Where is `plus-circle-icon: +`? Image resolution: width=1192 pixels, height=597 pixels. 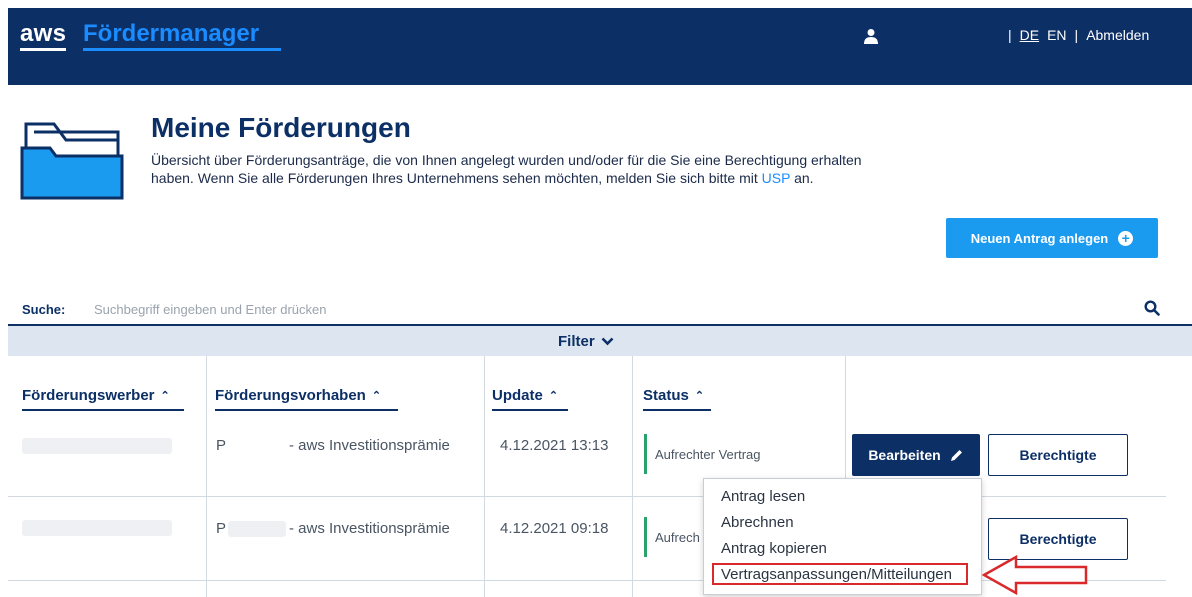 plus-circle-icon: + is located at coordinates (1126, 238).